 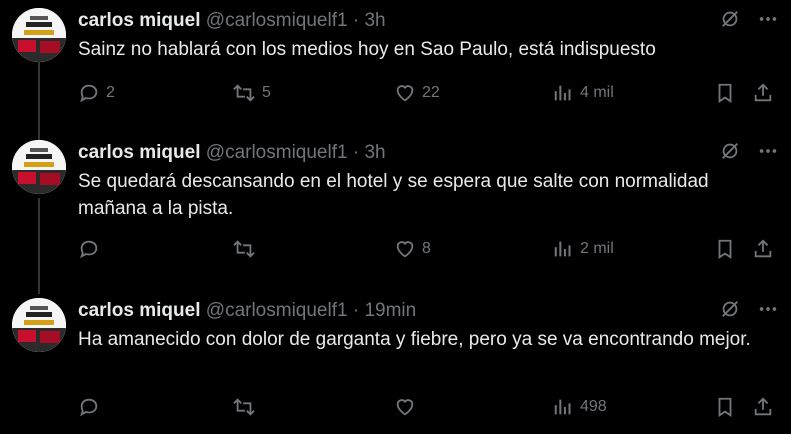 What do you see at coordinates (428, 411) in the screenshot?
I see `action-bar: 498` at bounding box center [428, 411].